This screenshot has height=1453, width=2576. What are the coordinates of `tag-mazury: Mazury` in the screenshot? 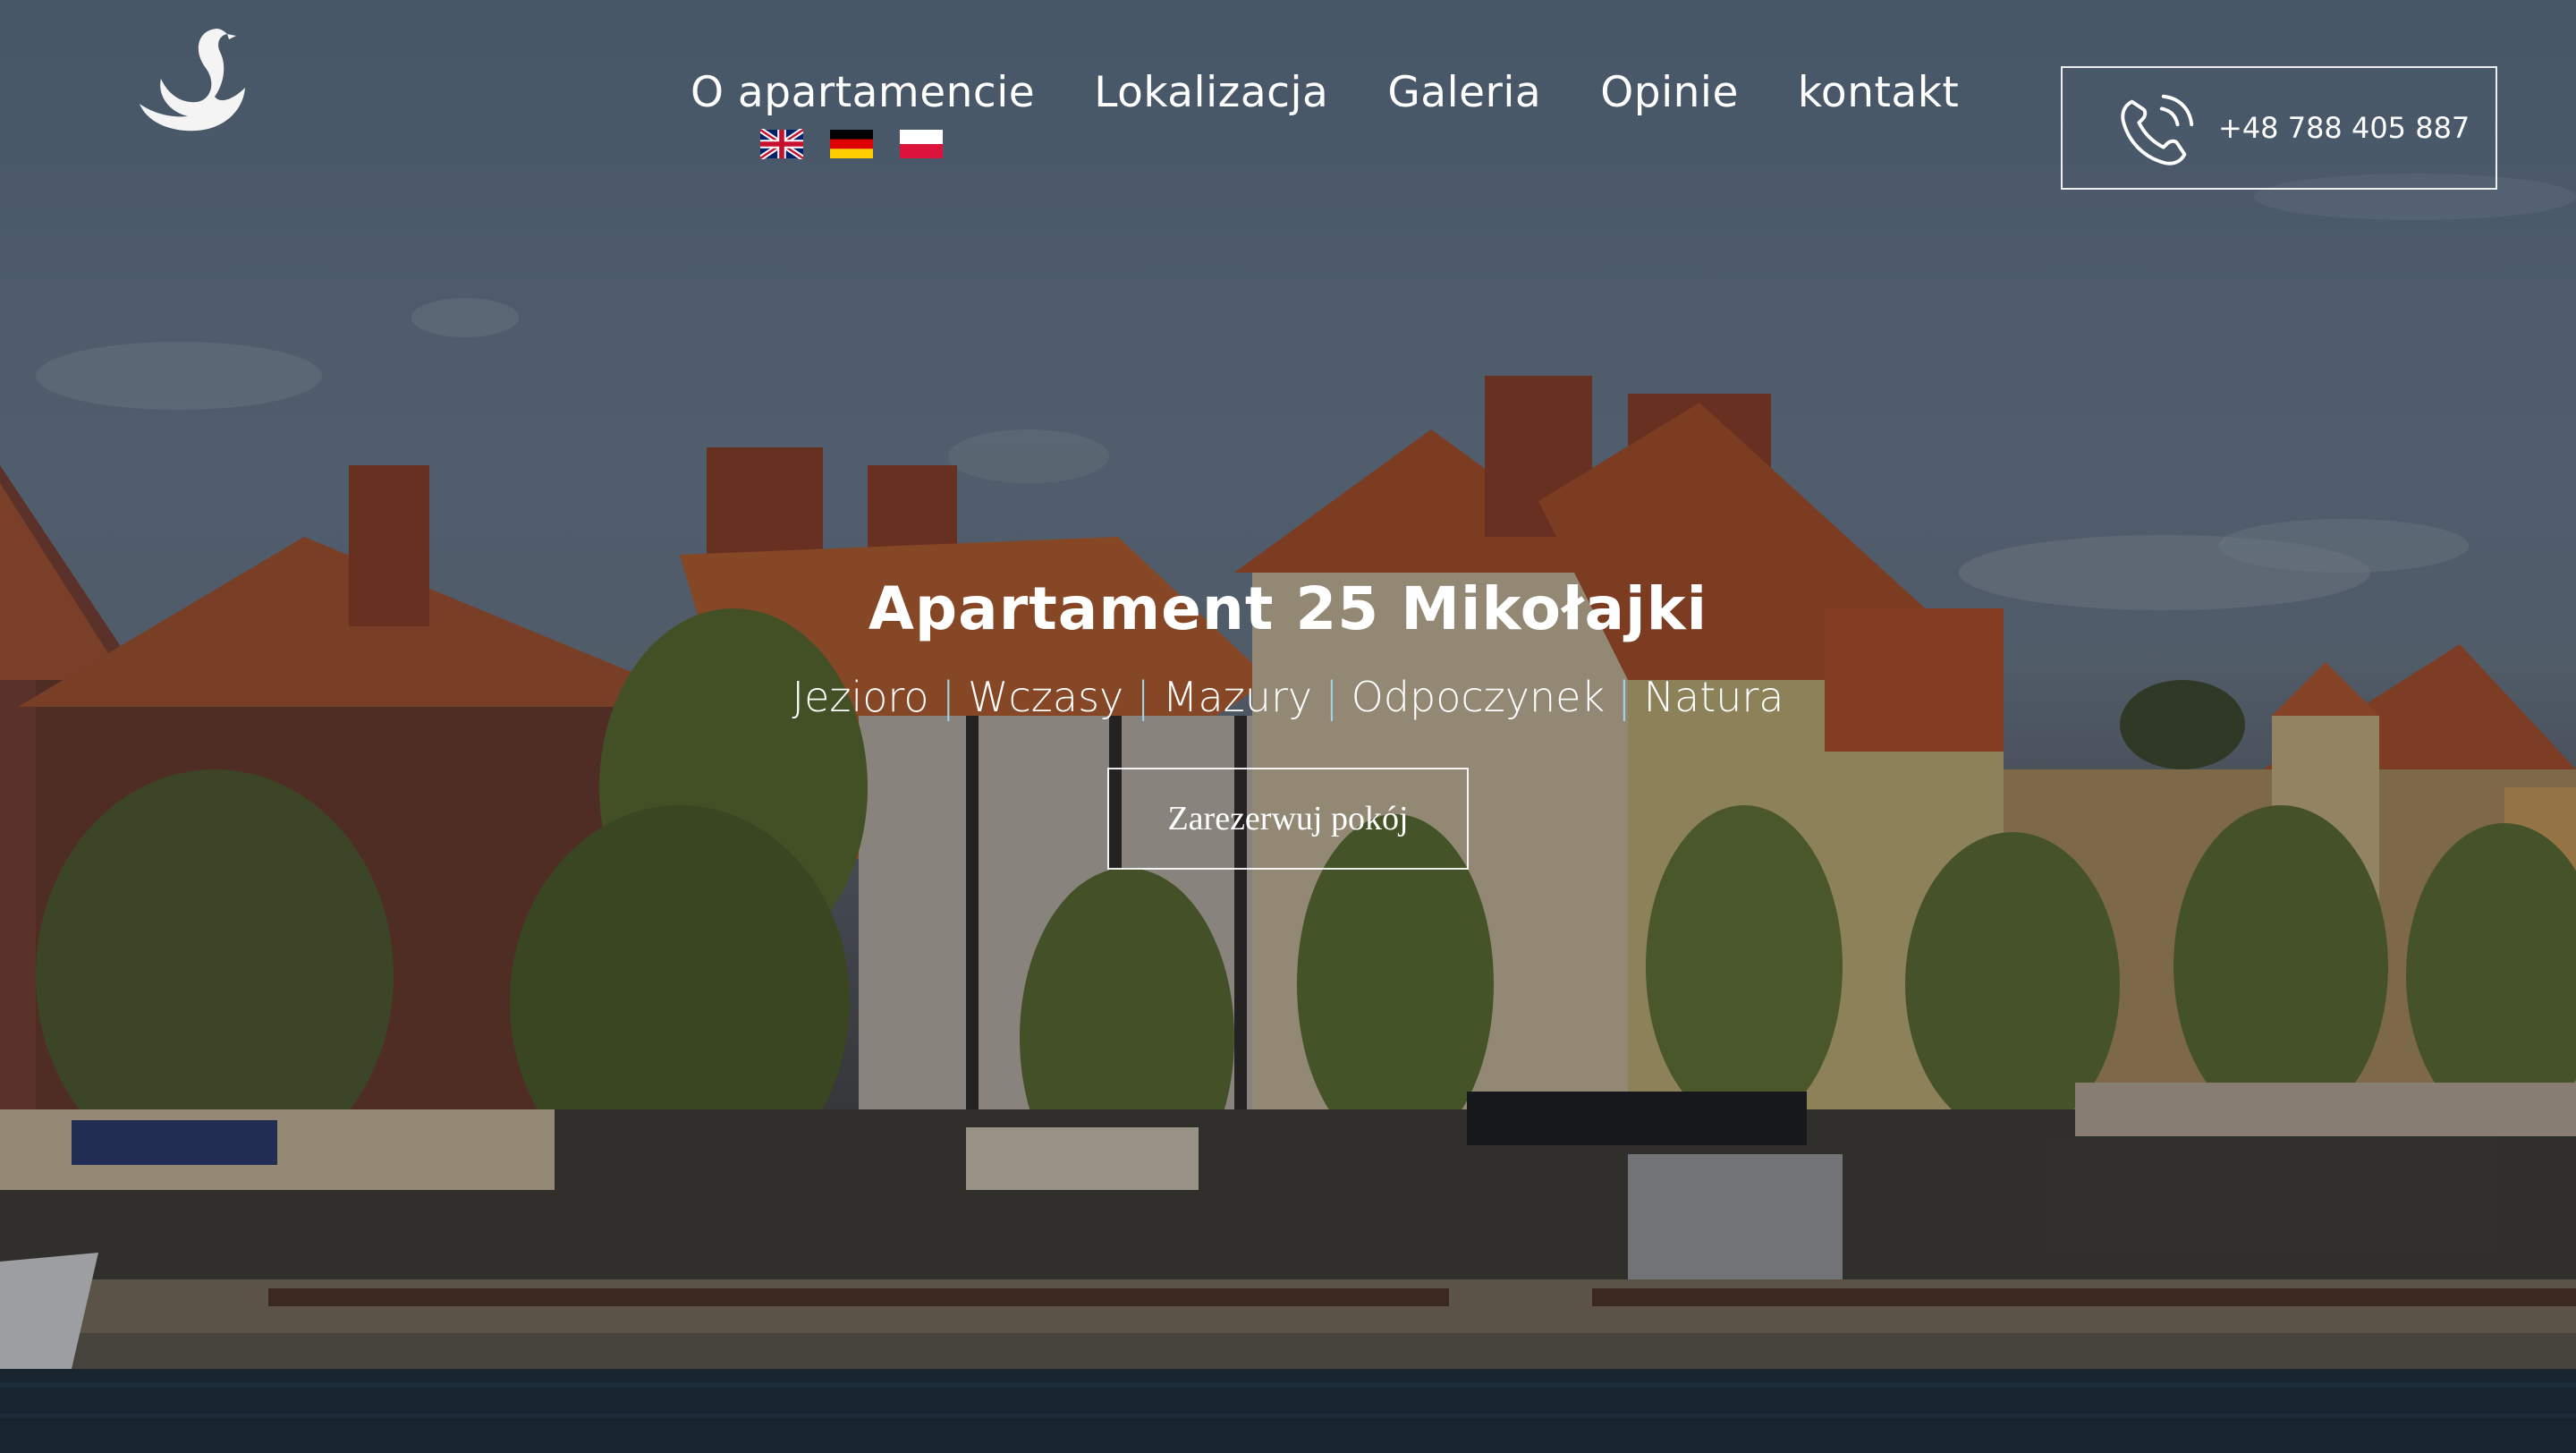 It's located at (1237, 697).